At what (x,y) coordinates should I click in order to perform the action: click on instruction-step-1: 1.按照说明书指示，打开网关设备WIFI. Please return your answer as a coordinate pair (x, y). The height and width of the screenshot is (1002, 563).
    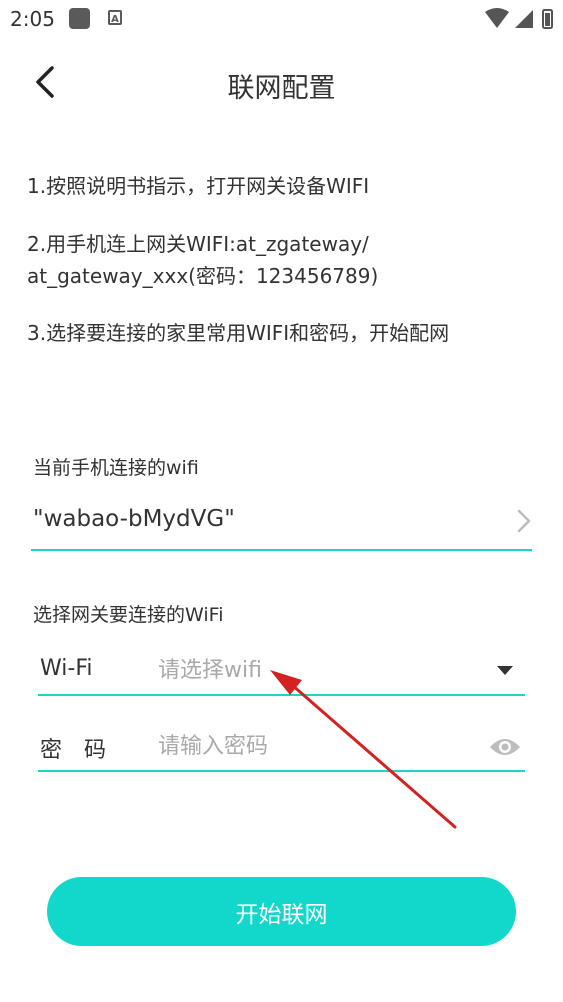
    Looking at the image, I should click on (198, 186).